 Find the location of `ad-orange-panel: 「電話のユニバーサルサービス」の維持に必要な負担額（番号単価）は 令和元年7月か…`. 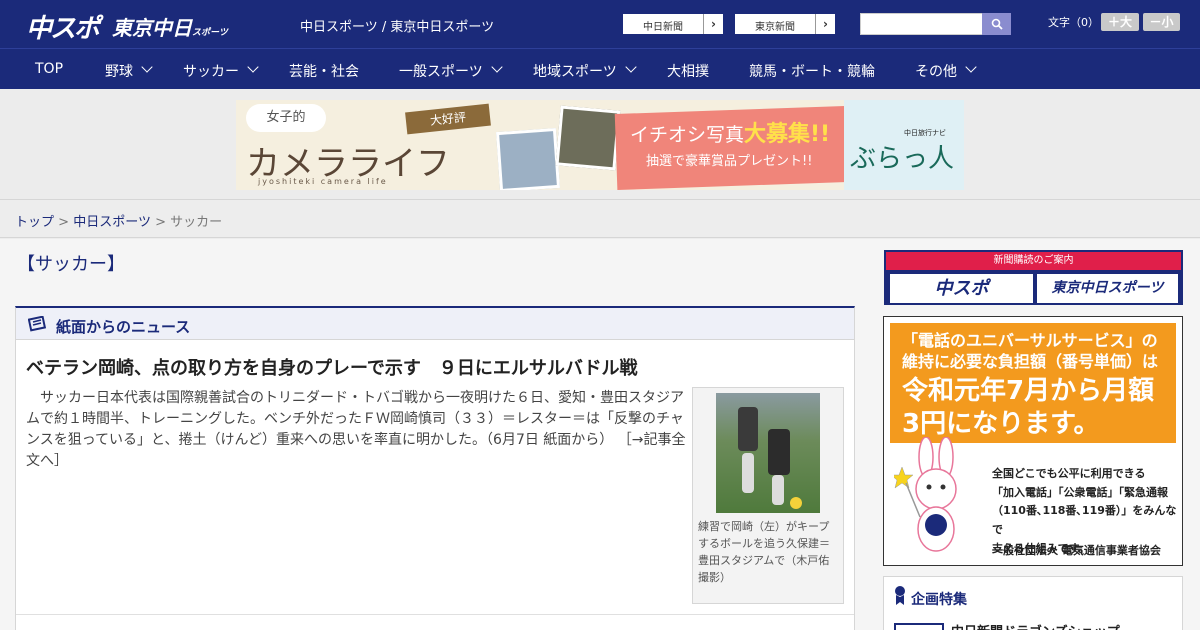

ad-orange-panel: 「電話のユニバーサルサービス」の維持に必要な負担額（番号単価）は 令和元年7月か… is located at coordinates (1033, 383).